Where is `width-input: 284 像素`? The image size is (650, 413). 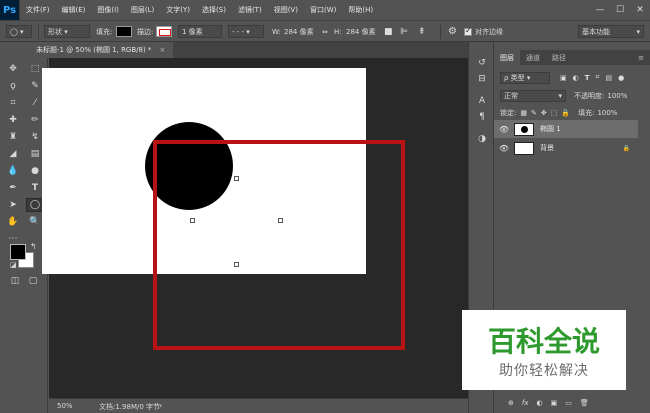 width-input: 284 像素 is located at coordinates (299, 31).